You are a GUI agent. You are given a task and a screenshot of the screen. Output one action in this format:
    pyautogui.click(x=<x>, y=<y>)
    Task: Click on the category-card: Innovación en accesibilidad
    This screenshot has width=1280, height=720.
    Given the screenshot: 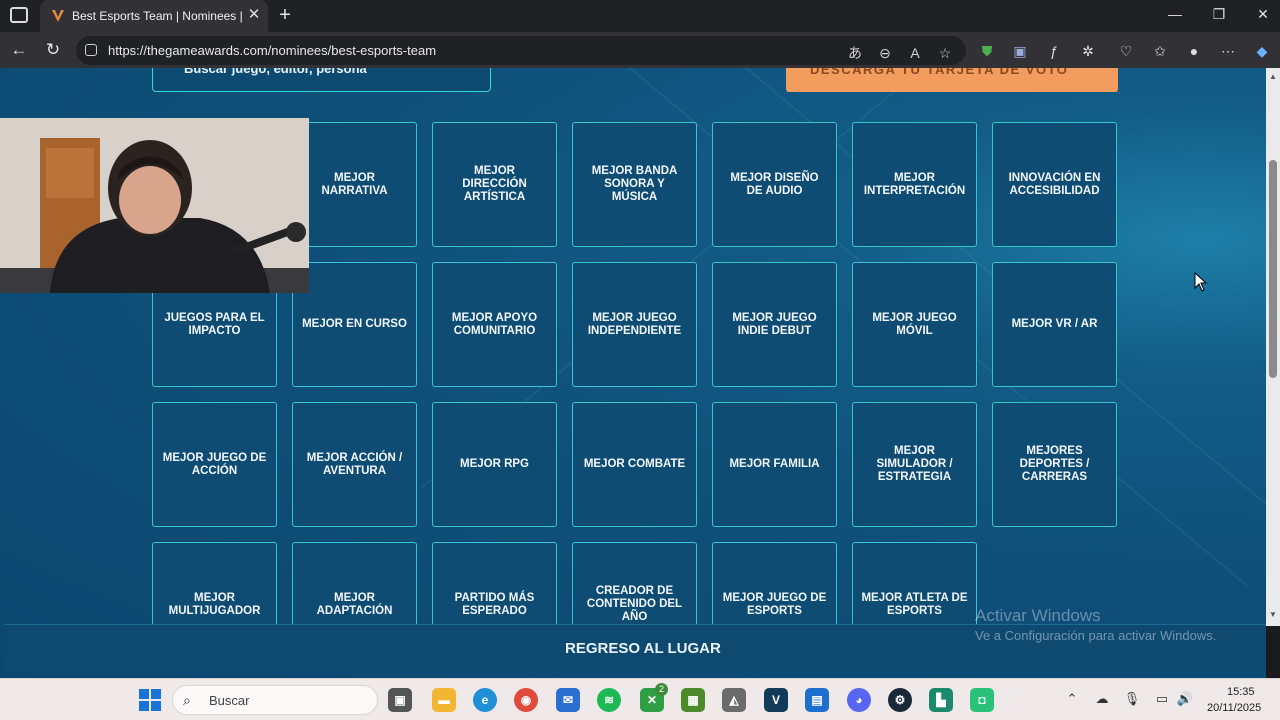 What is the action you would take?
    pyautogui.click(x=1054, y=184)
    